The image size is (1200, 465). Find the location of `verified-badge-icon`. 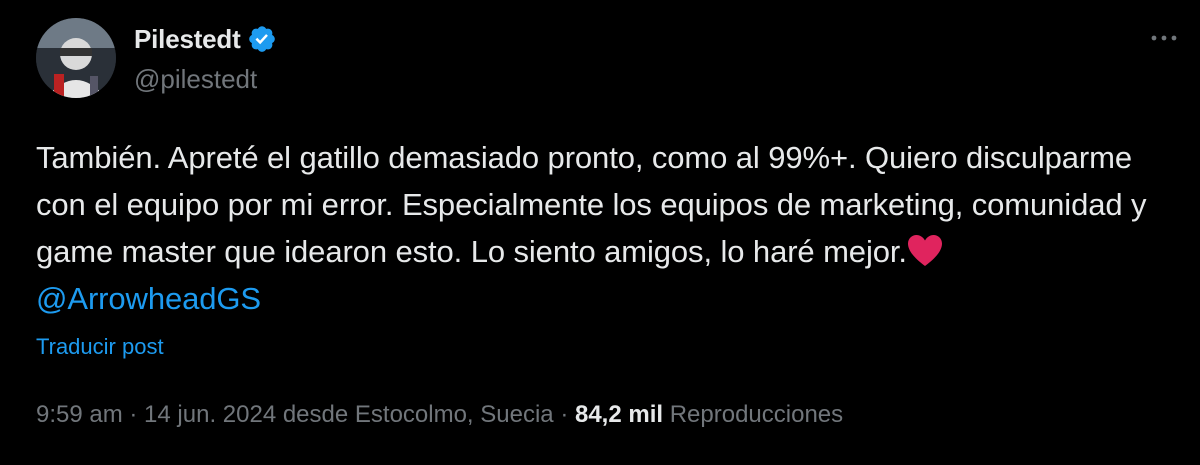

verified-badge-icon is located at coordinates (261, 39).